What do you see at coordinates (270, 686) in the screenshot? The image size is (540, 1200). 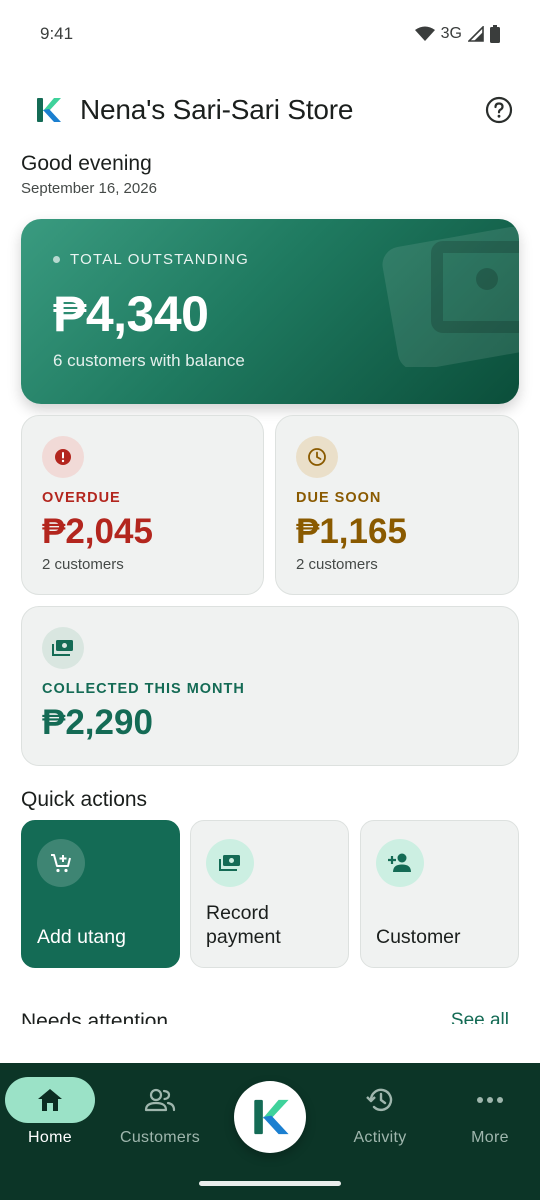 I see `collected-card: COLLECTED THIS MONTH ₱2,290` at bounding box center [270, 686].